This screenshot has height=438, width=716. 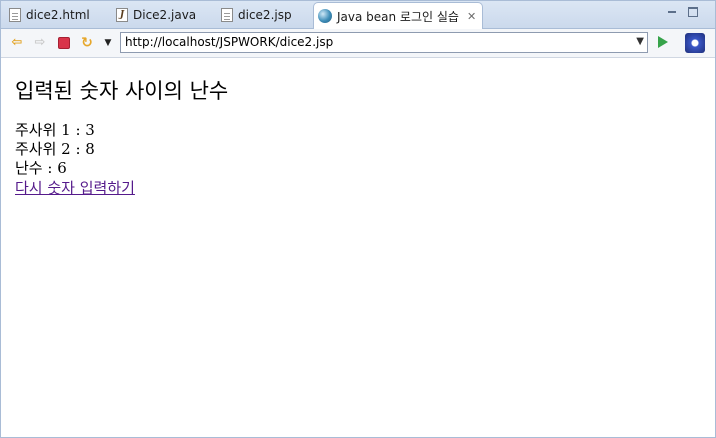 I want to click on stop-icon, so click(x=64, y=43).